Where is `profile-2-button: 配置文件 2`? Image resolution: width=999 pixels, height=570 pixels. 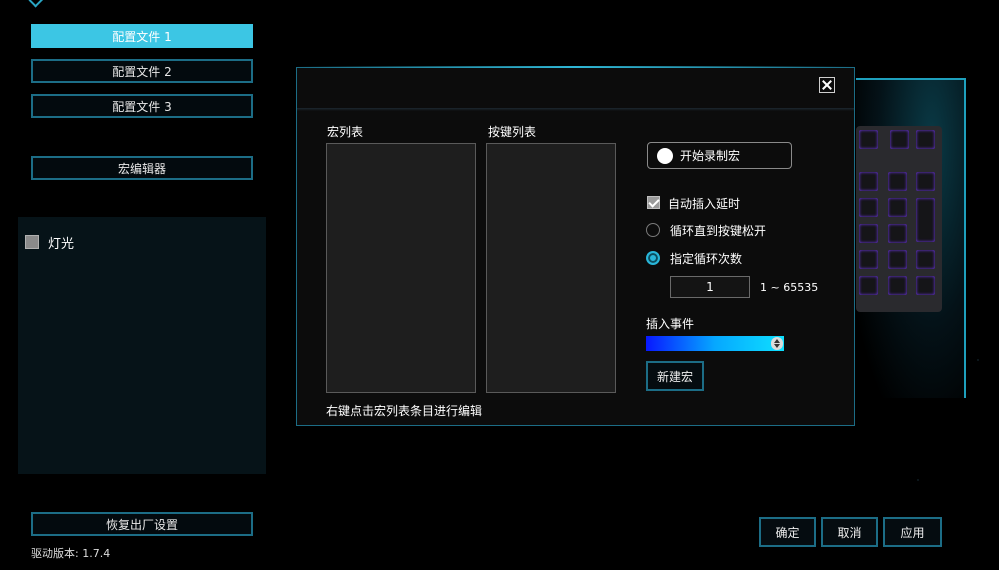
profile-2-button: 配置文件 2 is located at coordinates (142, 71).